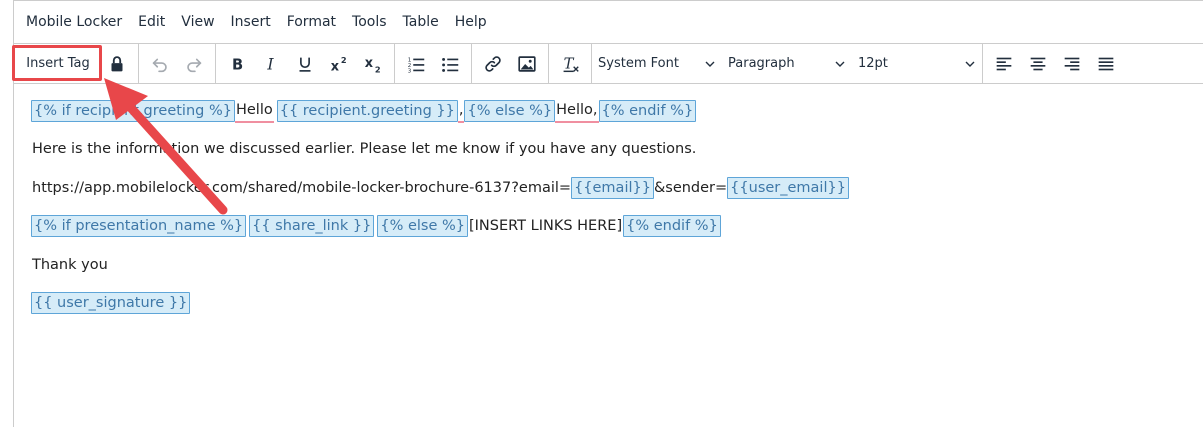  I want to click on image-button, so click(527, 64).